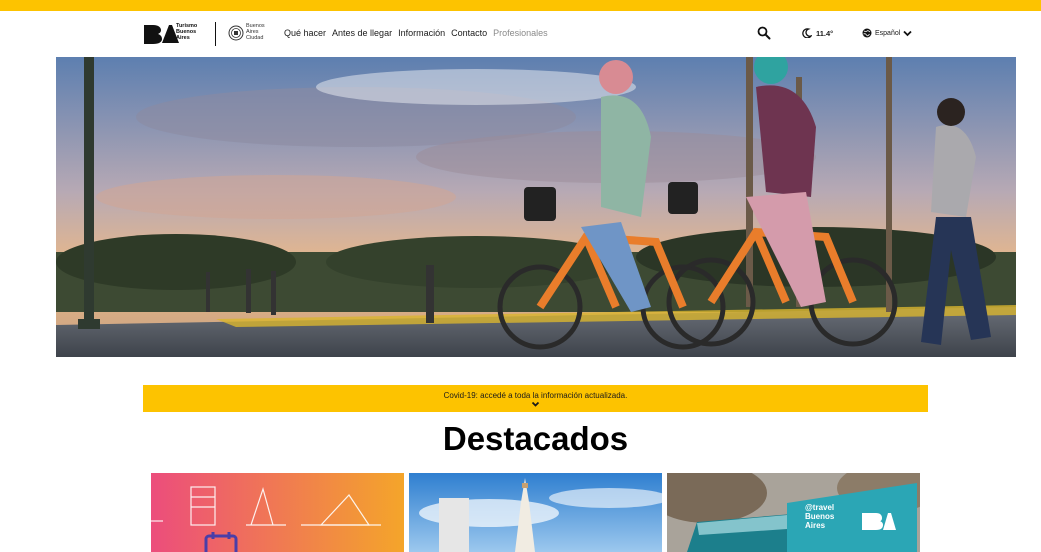 The height and width of the screenshot is (552, 1041). What do you see at coordinates (161, 34) in the screenshot?
I see `ba-logo` at bounding box center [161, 34].